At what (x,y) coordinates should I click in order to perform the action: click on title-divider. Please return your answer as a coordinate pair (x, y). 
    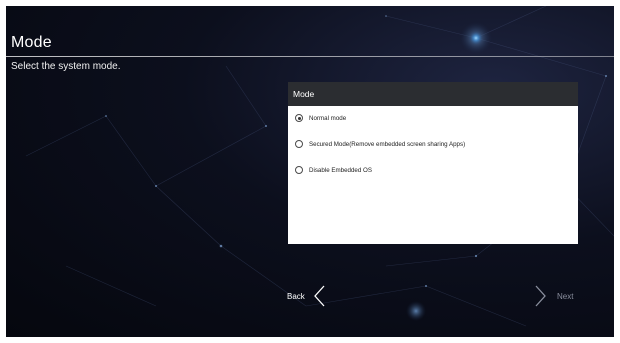
    Looking at the image, I should click on (310, 56).